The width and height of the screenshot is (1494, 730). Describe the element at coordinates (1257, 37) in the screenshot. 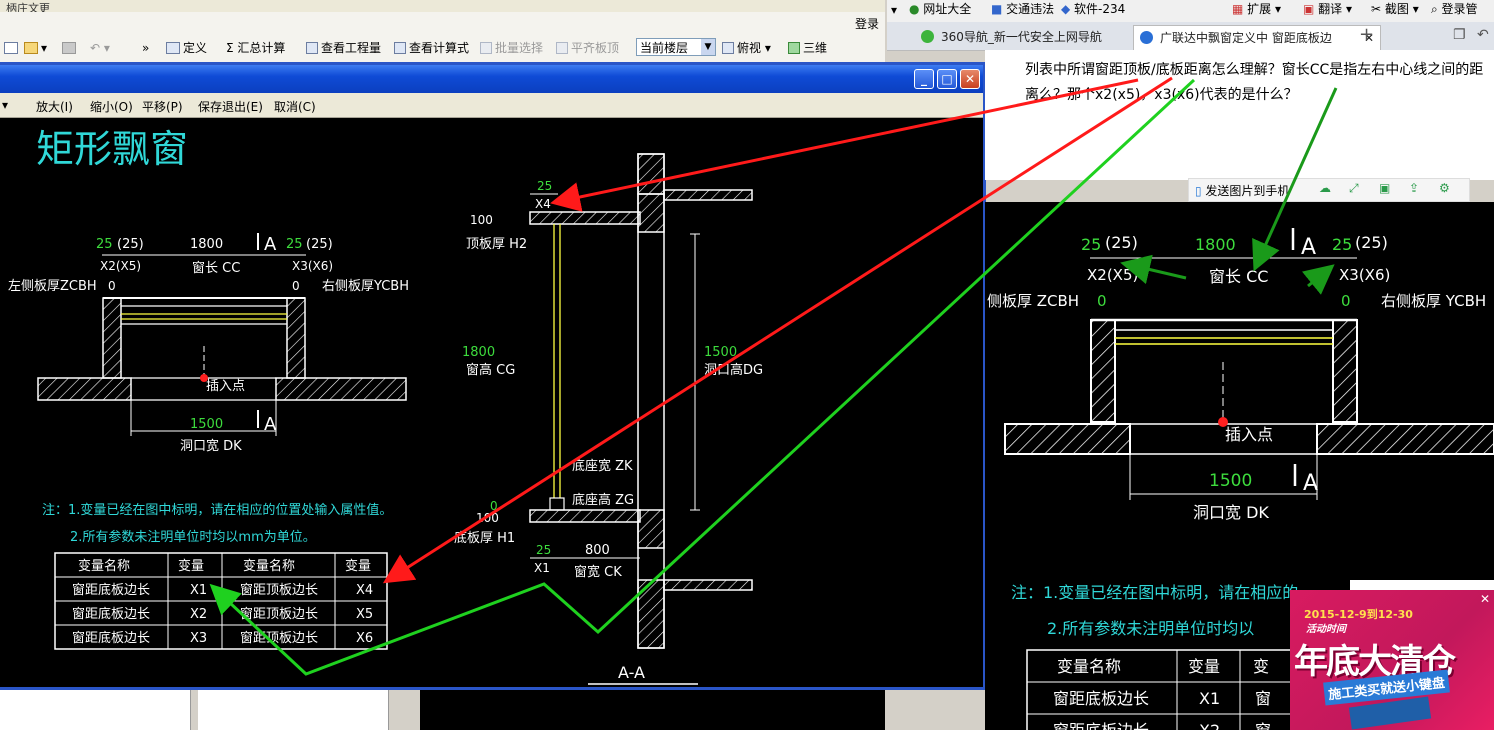

I see `tab-glodon-question: 广联达中飘窗定义中 窗距底板边 ✕` at that location.